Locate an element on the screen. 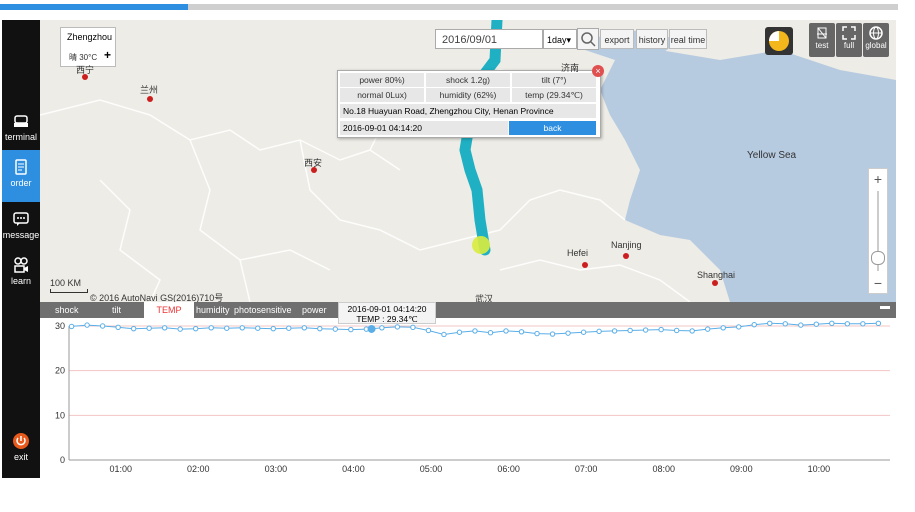  search-icon is located at coordinates (588, 39).